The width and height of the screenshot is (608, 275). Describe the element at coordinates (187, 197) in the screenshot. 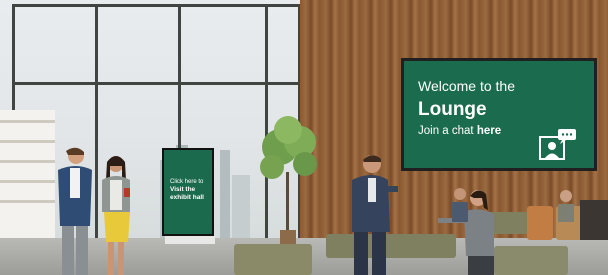

I see `kiosk-line-3: exhibit hall` at that location.